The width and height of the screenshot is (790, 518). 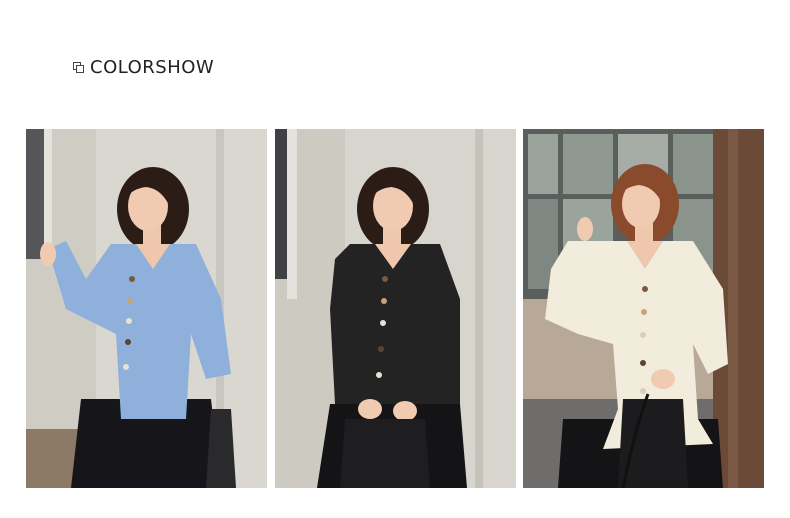 What do you see at coordinates (78, 67) in the screenshot?
I see `overlapping-squares-icon` at bounding box center [78, 67].